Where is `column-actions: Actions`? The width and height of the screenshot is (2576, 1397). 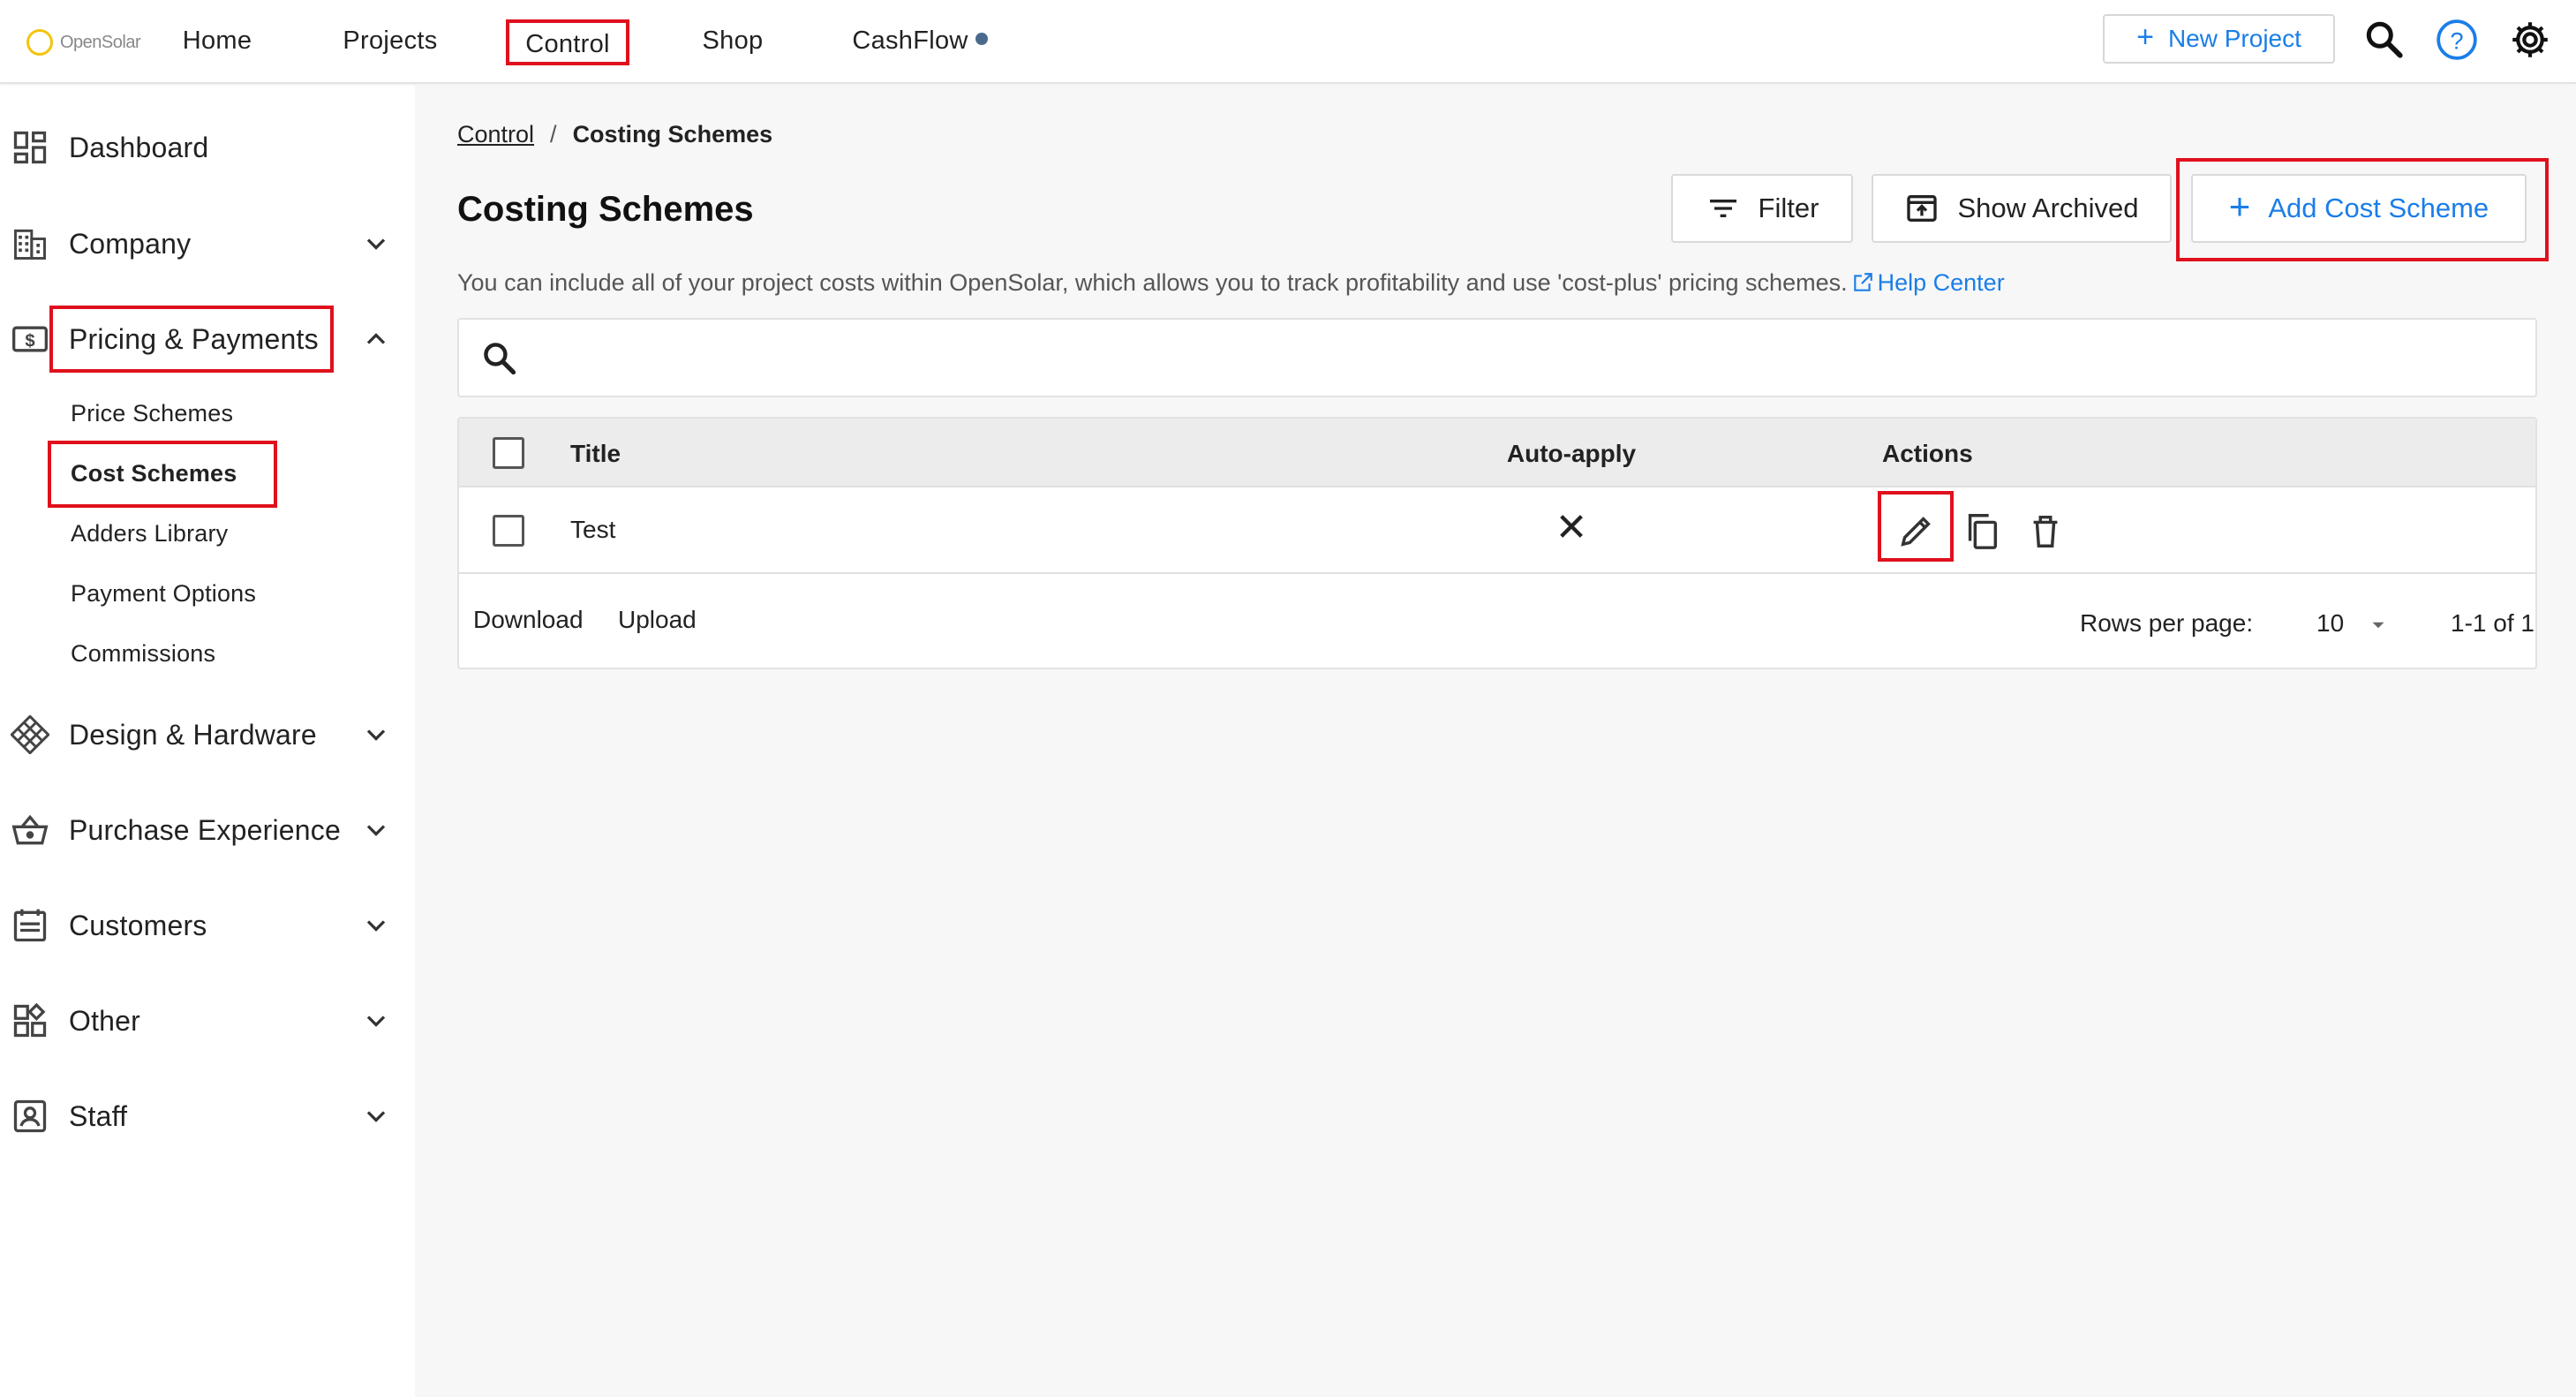
column-actions: Actions is located at coordinates (1927, 454).